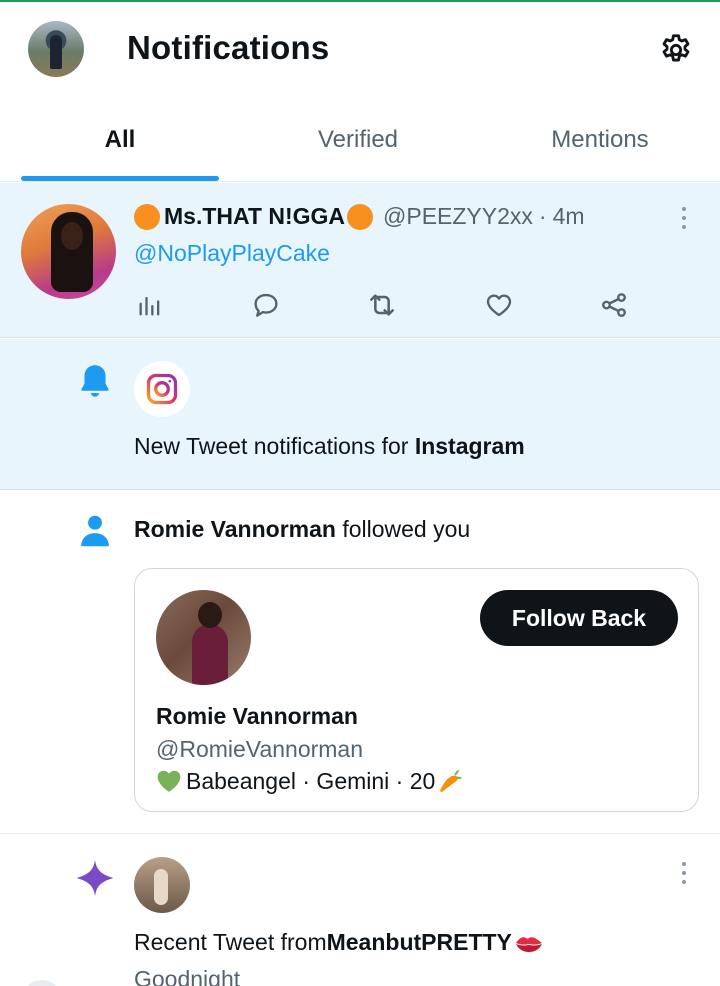 The width and height of the screenshot is (720, 986). I want to click on reply-icon, so click(266, 305).